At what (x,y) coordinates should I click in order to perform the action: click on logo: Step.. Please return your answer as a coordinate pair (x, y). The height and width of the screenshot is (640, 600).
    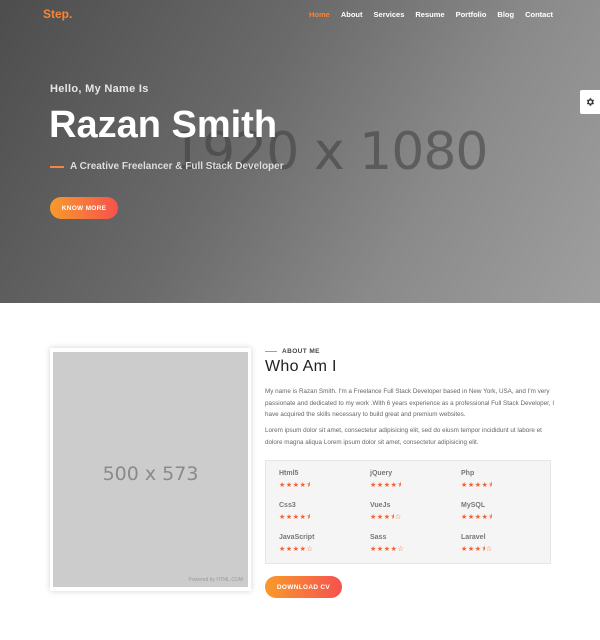
    Looking at the image, I should click on (57, 14).